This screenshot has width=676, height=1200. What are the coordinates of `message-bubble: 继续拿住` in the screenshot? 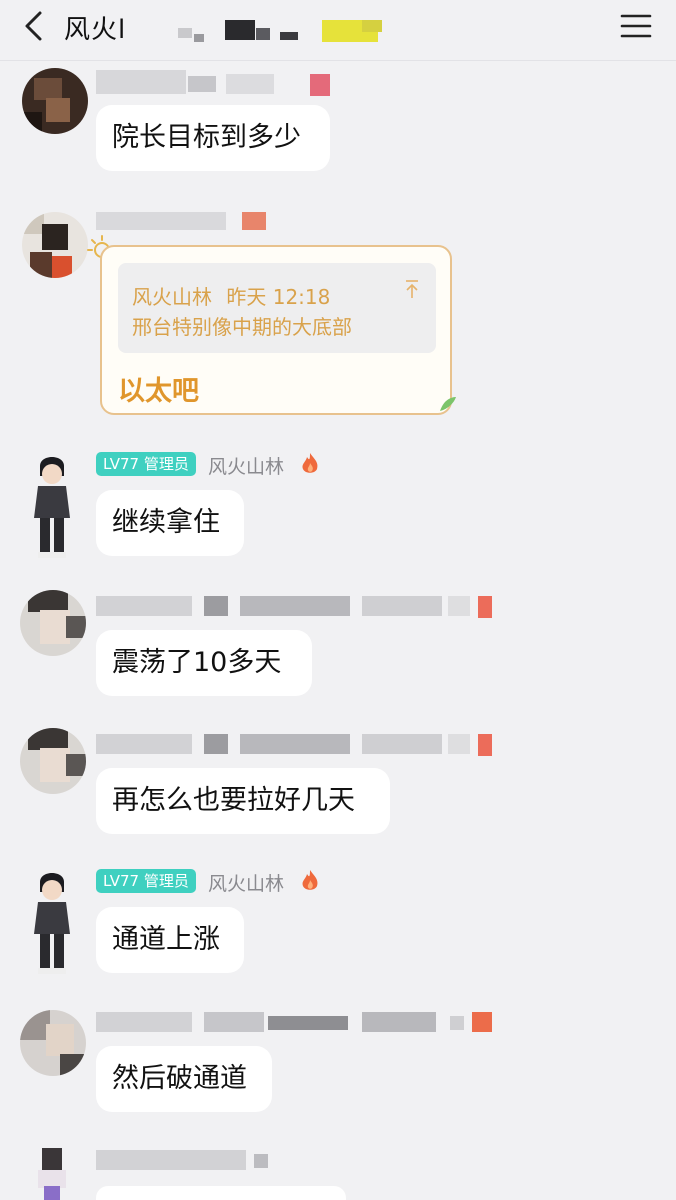 It's located at (170, 523).